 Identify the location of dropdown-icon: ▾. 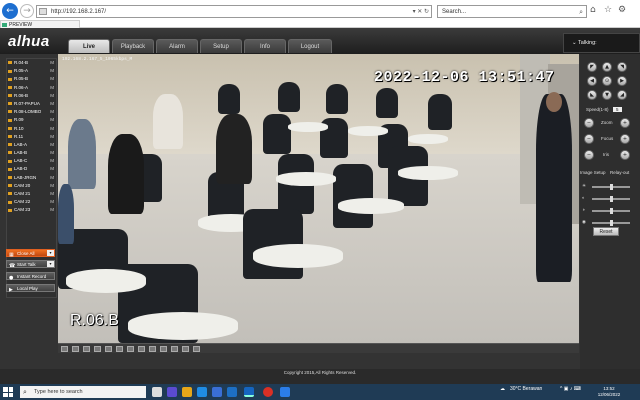
(50, 253).